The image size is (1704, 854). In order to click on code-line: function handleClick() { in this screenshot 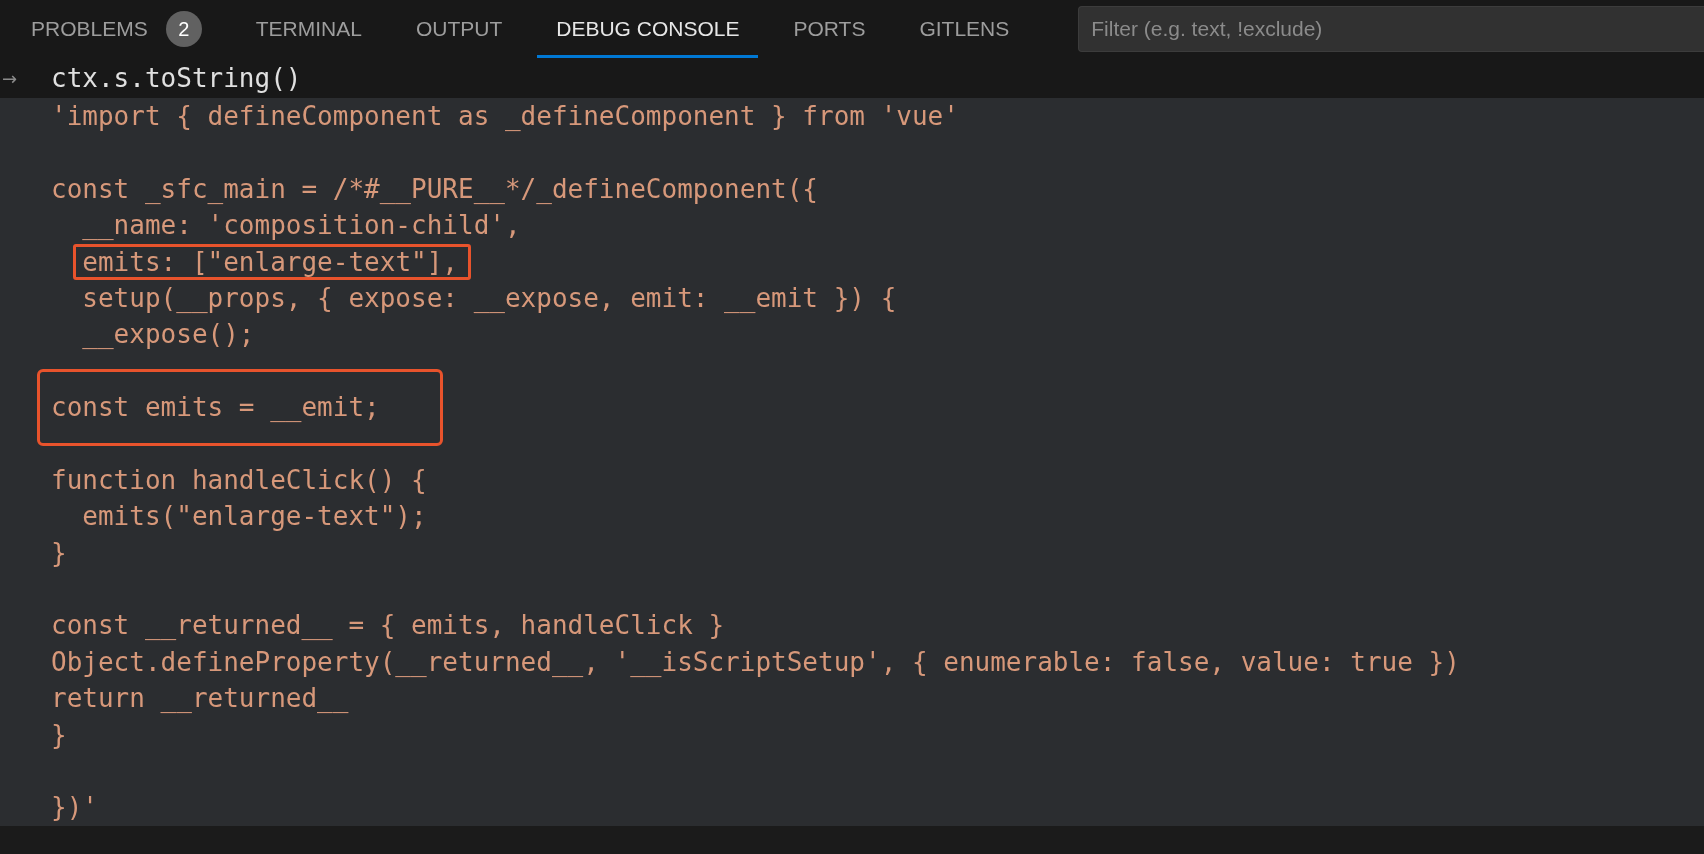, I will do `click(239, 479)`.